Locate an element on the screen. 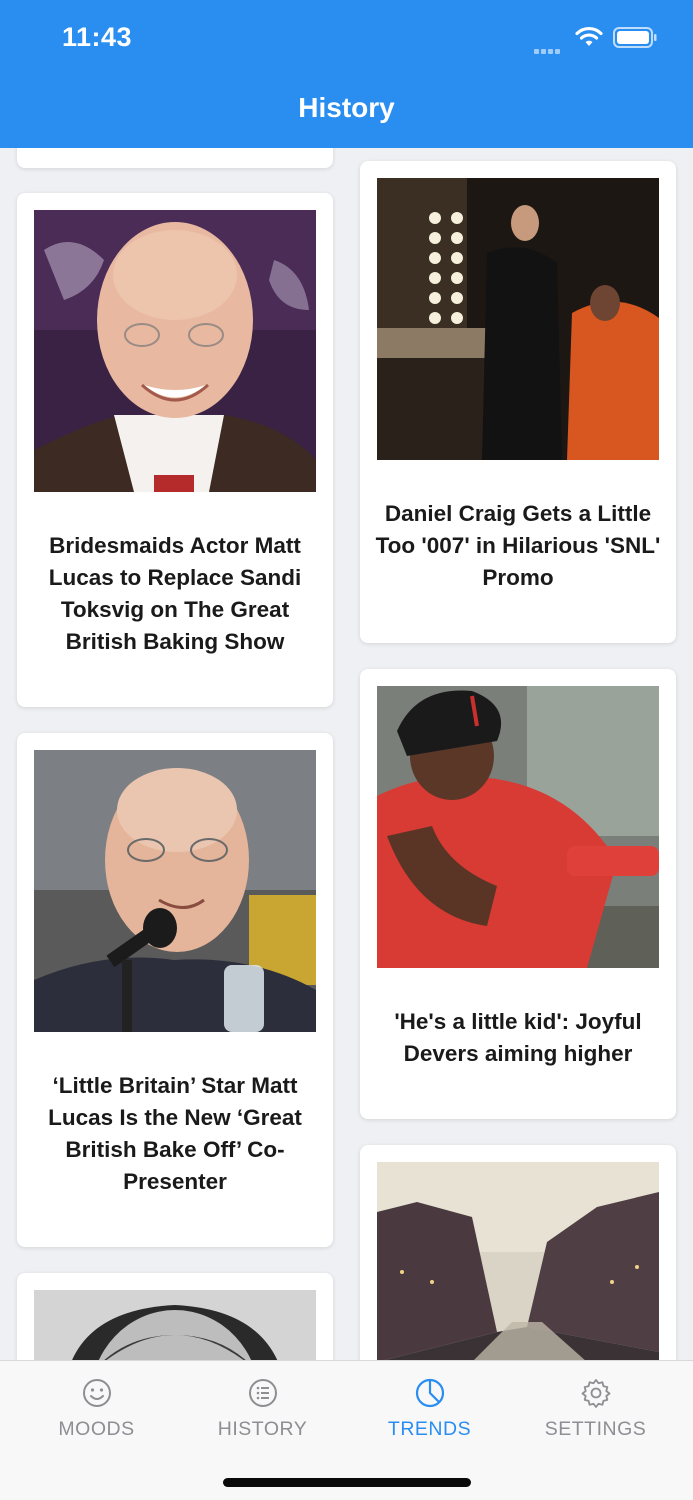 The image size is (693, 1500). pie-chart-icon is located at coordinates (430, 1393).